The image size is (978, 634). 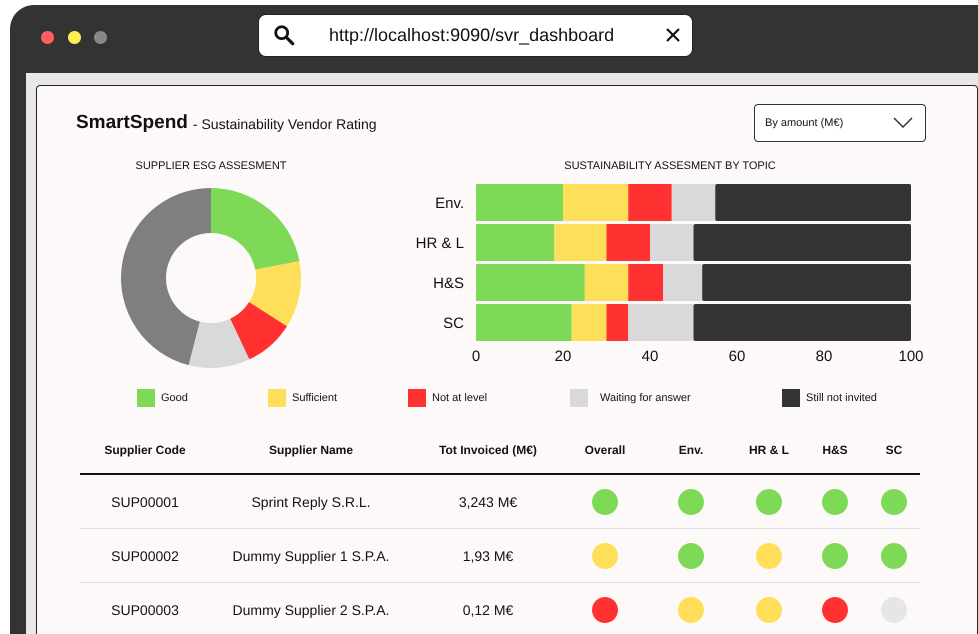 What do you see at coordinates (47, 37) in the screenshot?
I see `close-window-dot` at bounding box center [47, 37].